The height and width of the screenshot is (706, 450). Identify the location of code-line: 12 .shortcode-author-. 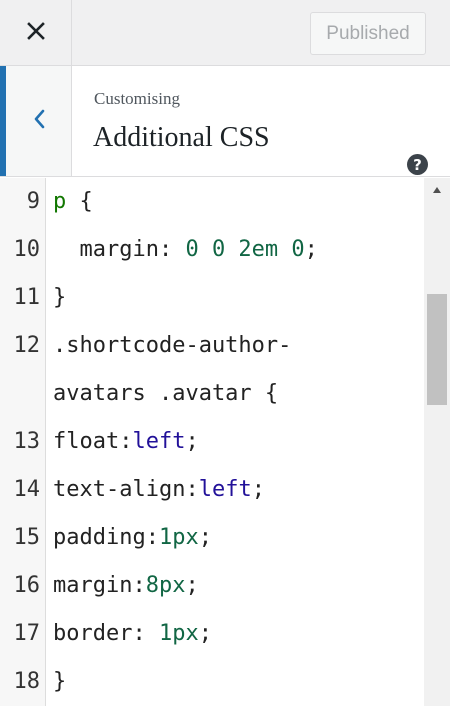
(212, 346).